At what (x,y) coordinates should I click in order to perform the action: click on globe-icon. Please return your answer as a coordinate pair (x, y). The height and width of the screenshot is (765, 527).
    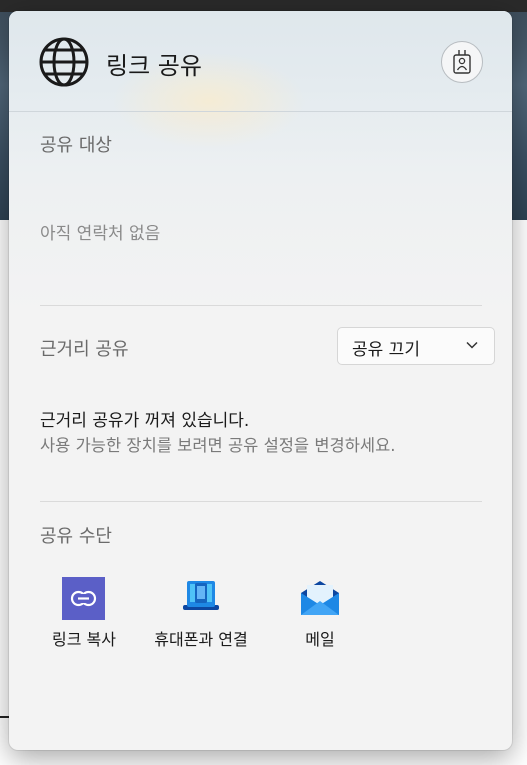
    Looking at the image, I should click on (64, 62).